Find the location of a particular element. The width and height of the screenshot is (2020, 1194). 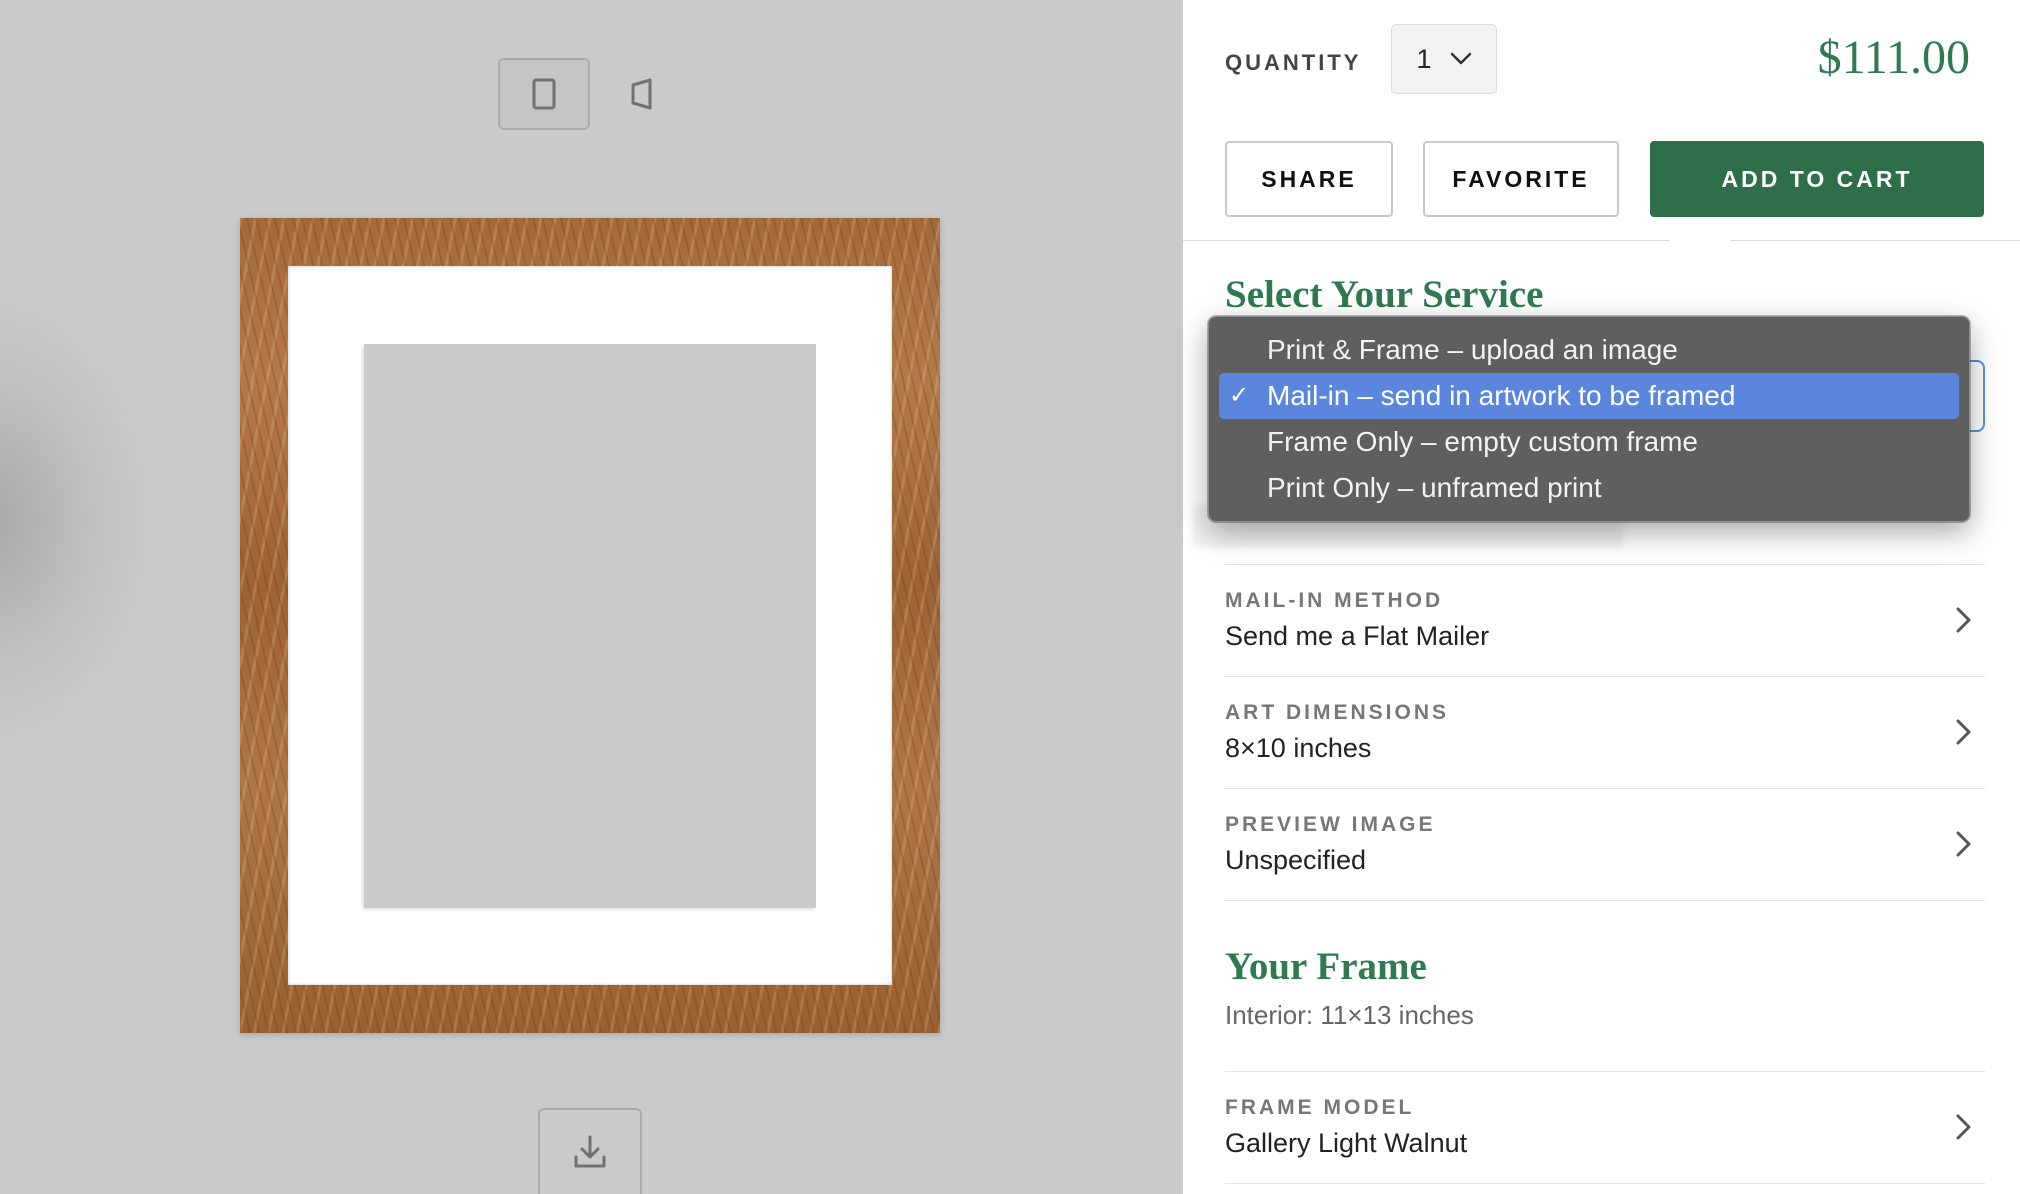

download-button is located at coordinates (590, 1151).